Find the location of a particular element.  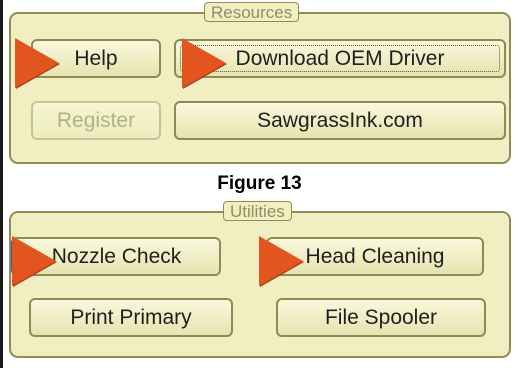

figure-caption: Figure 13 is located at coordinates (259, 183).